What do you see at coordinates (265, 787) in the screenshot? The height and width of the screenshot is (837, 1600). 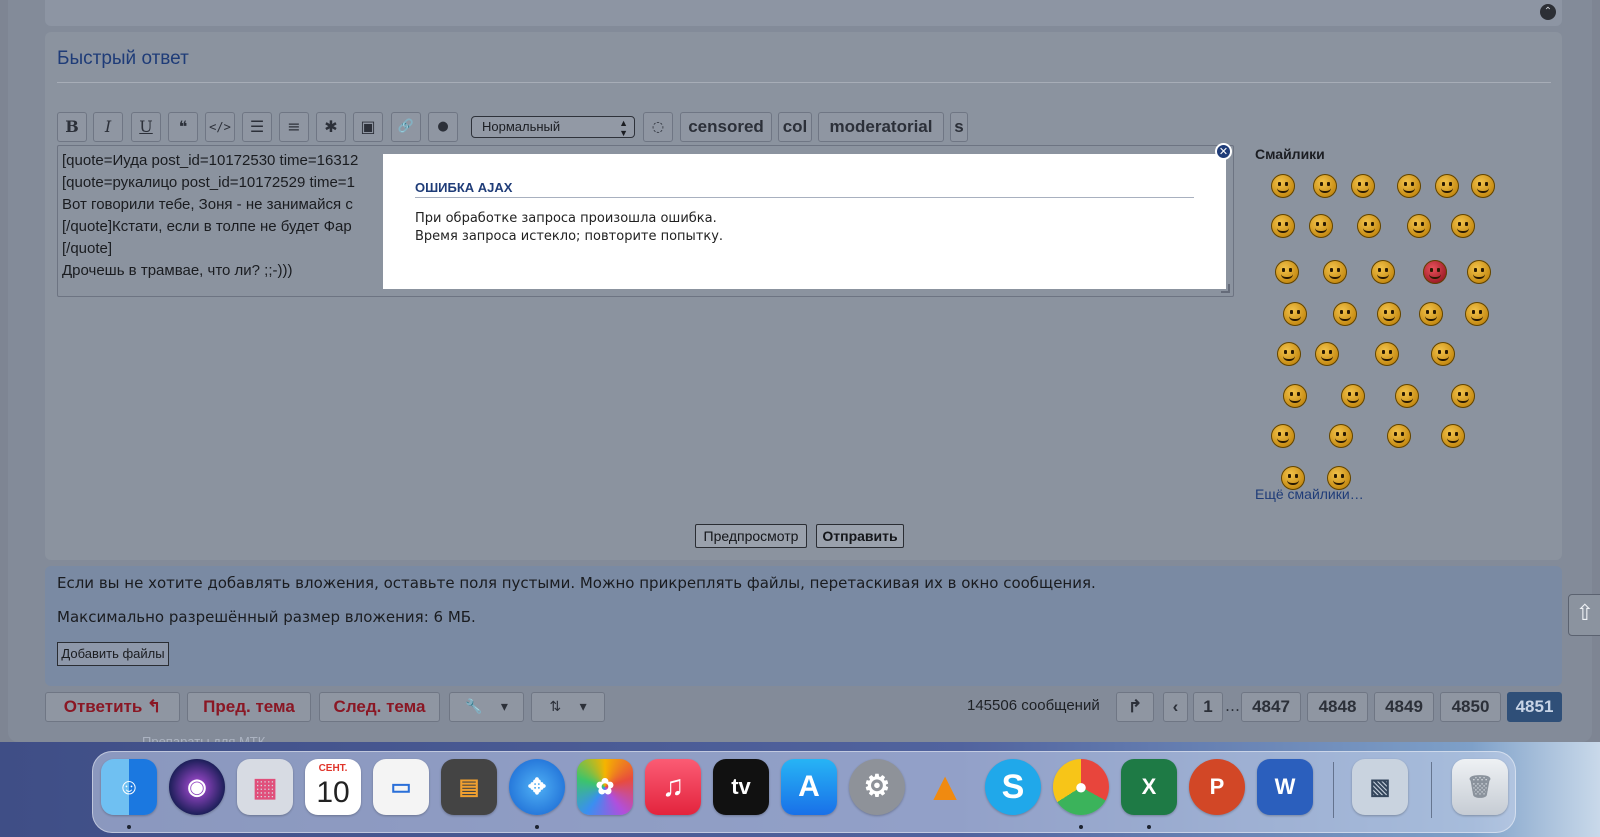 I see `launchpad-icon: ▦` at bounding box center [265, 787].